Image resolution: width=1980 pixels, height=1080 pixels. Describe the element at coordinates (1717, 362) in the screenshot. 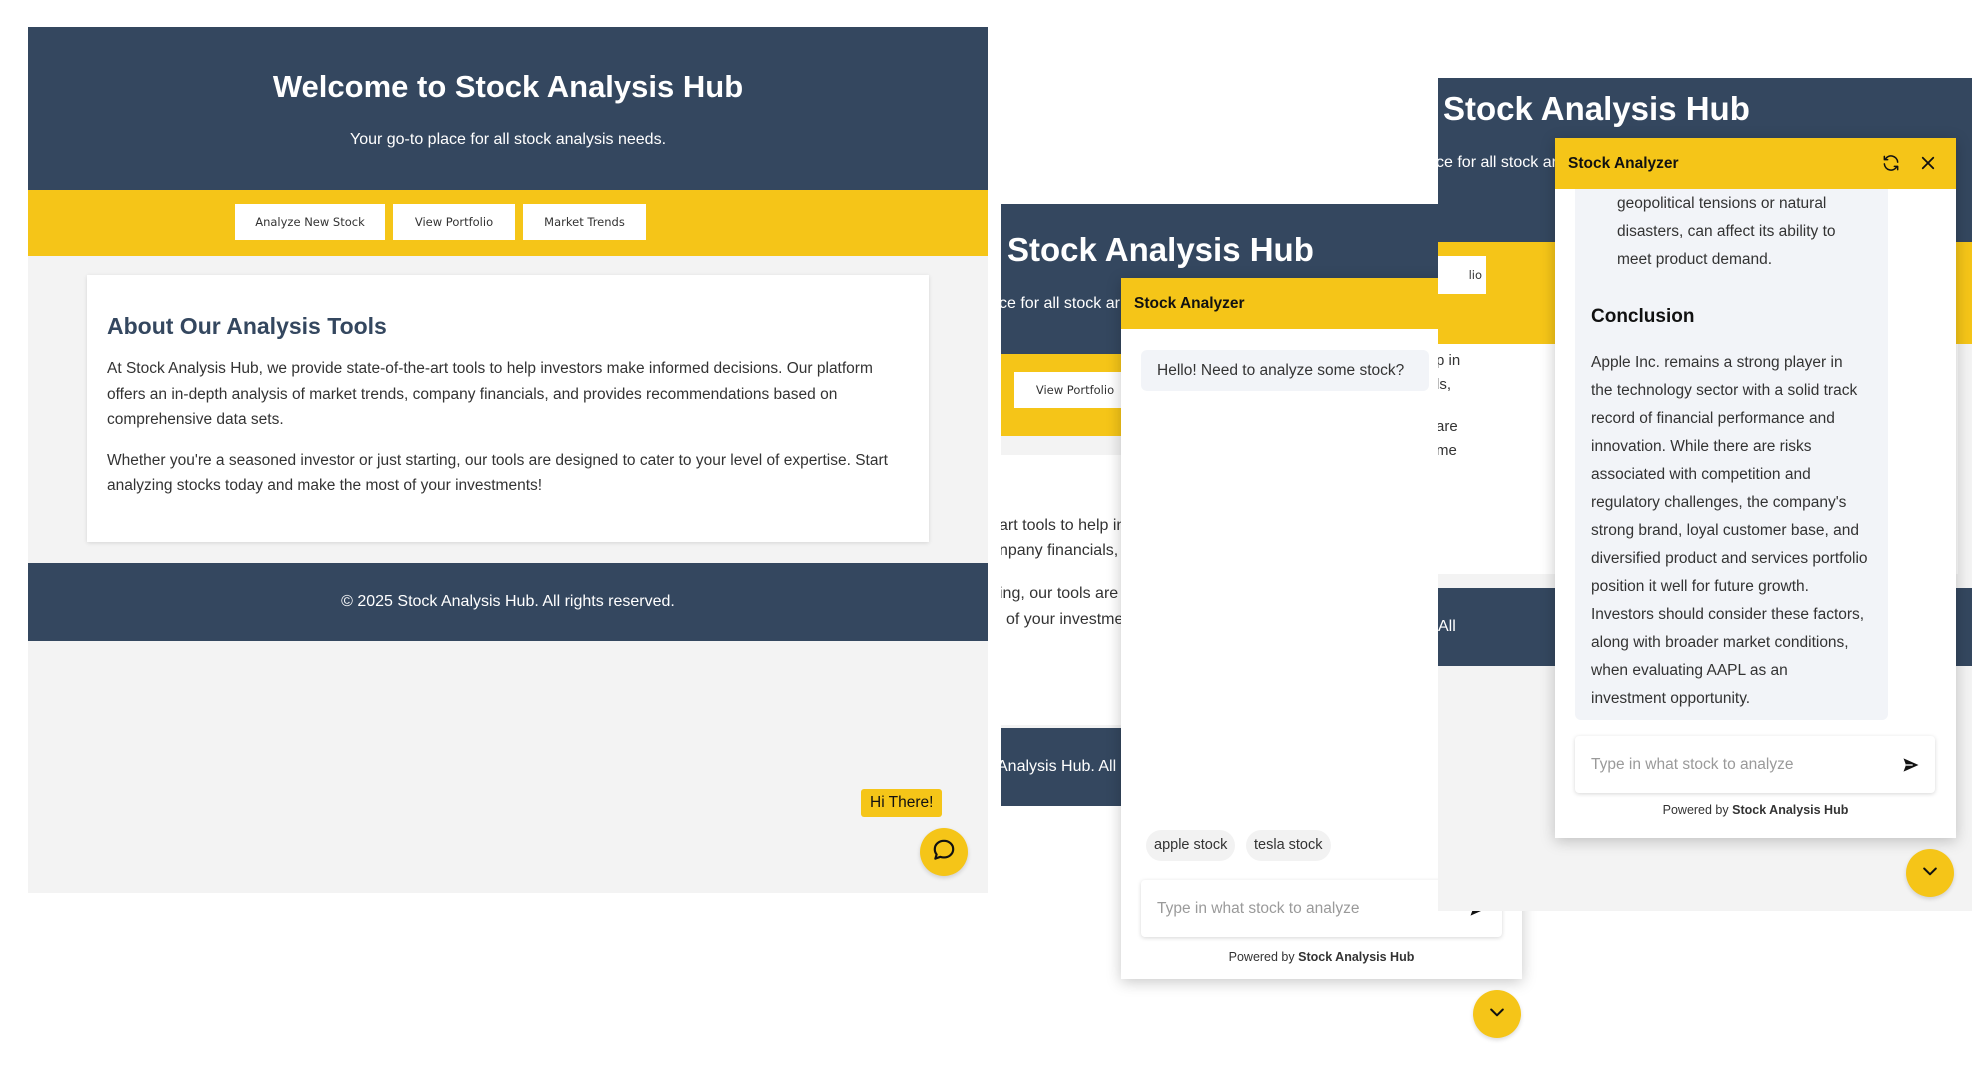

I see `answer-line: Apple Inc. remains a strong player in` at that location.